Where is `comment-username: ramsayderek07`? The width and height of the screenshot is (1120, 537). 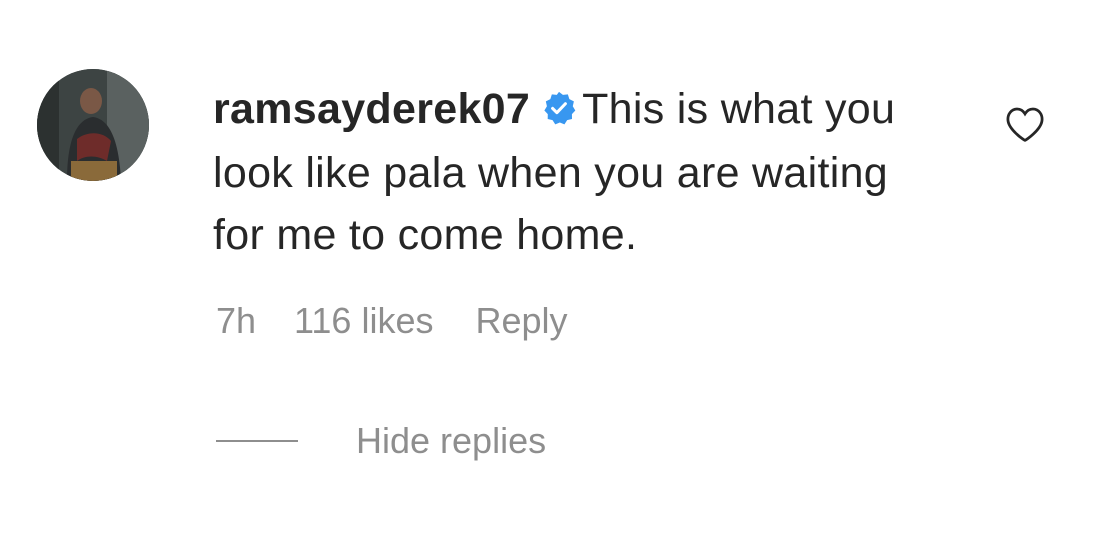
comment-username: ramsayderek07 is located at coordinates (371, 109).